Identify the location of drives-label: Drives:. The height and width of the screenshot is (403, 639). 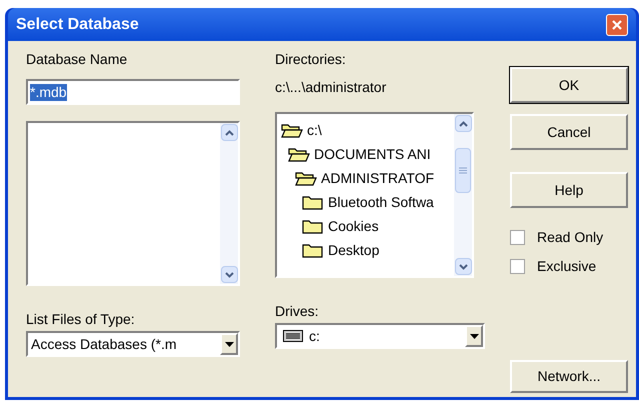
(297, 310).